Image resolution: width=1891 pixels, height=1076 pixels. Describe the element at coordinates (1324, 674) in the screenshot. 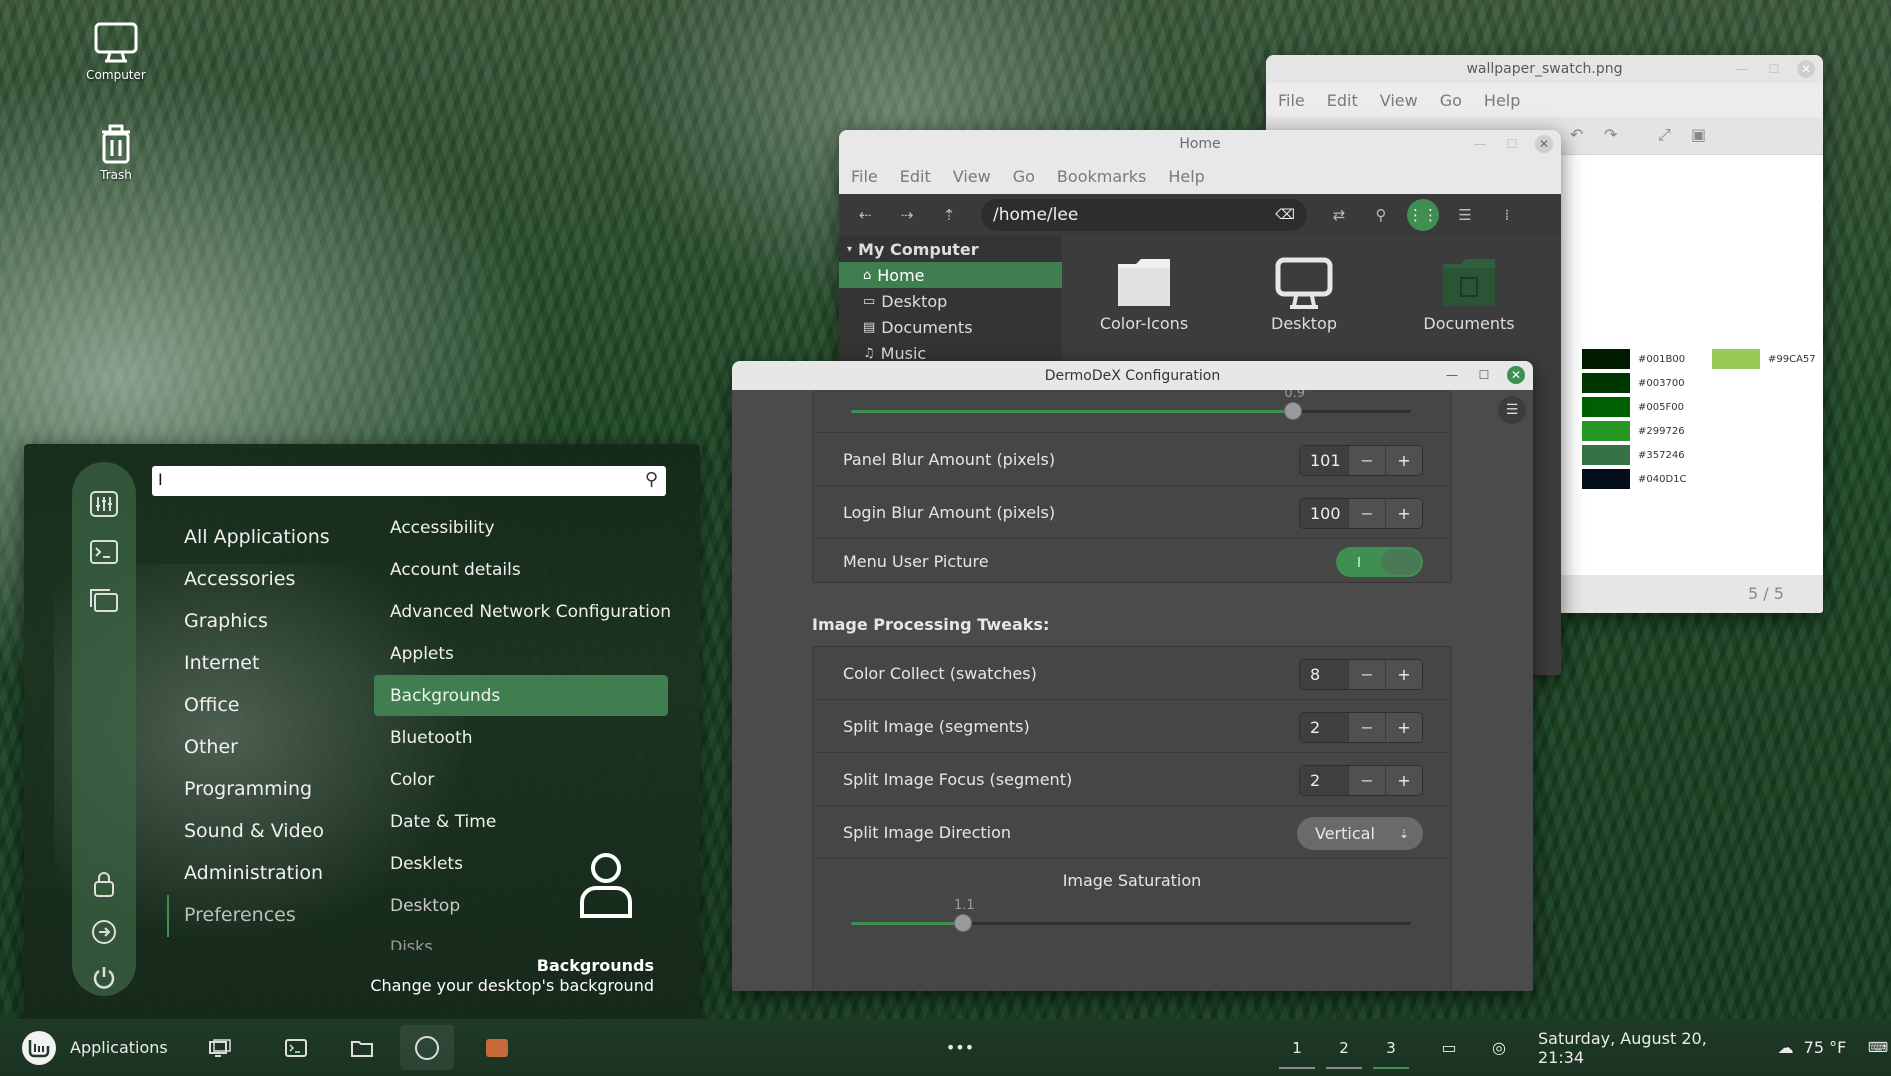

I see `spin-value: 8` at that location.